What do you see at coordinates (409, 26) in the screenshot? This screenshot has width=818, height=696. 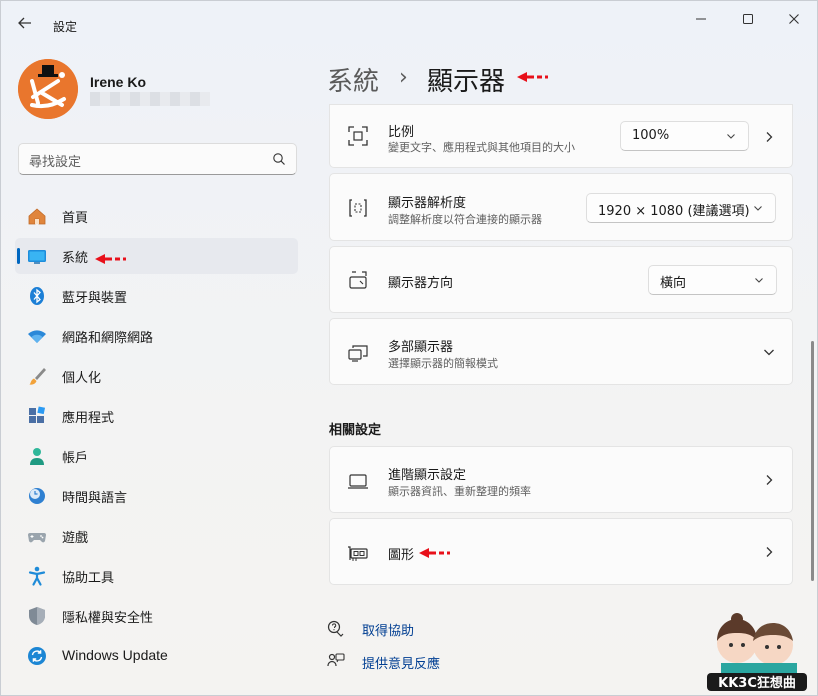 I see `title-bar: 設定` at bounding box center [409, 26].